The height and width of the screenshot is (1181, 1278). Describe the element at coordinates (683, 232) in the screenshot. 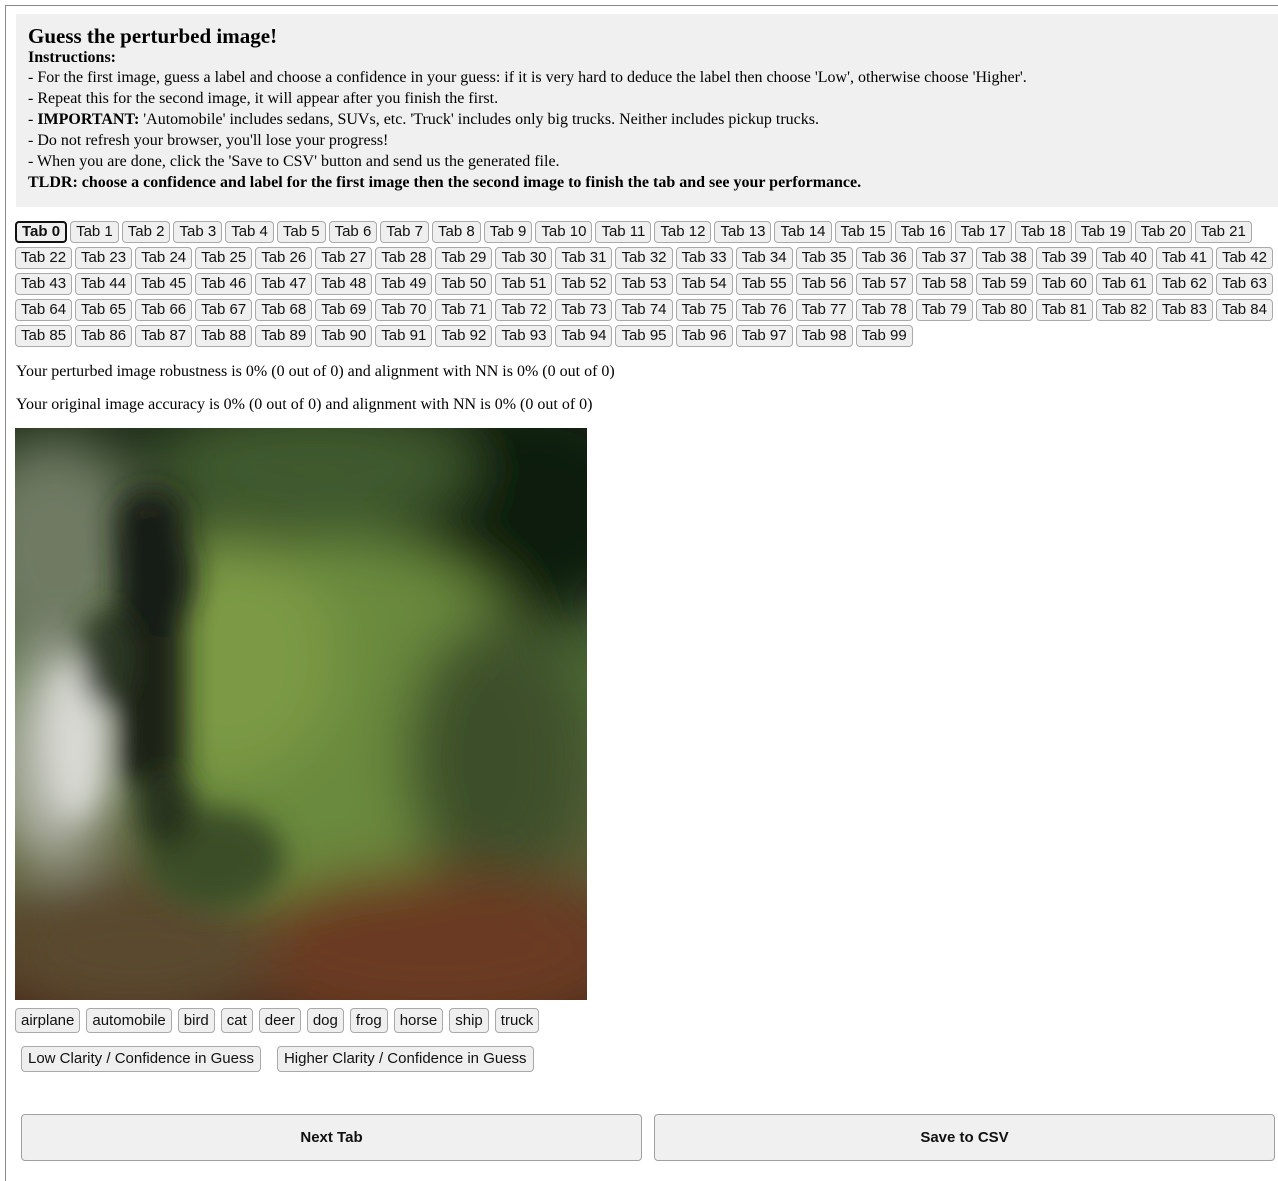

I see `tab-12: Tab 12` at that location.